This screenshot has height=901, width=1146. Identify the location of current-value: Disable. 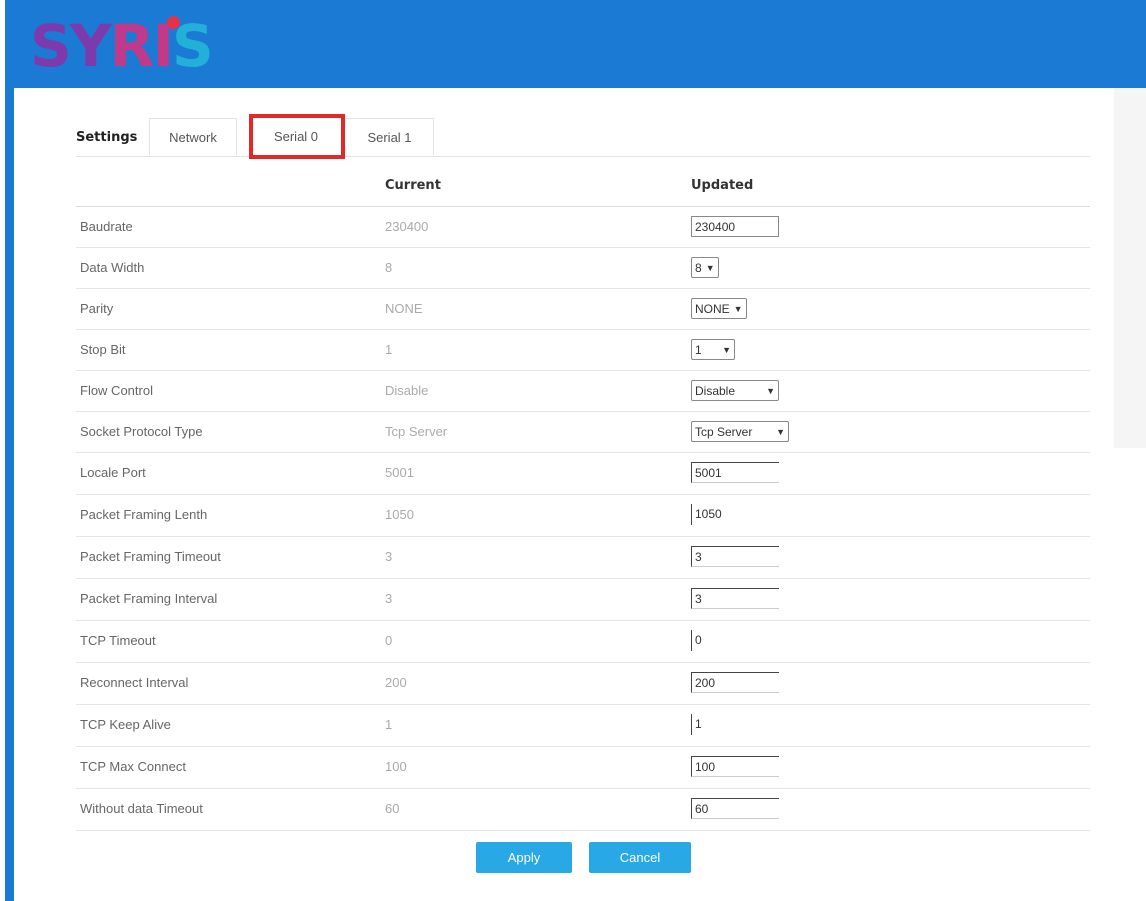
(407, 390).